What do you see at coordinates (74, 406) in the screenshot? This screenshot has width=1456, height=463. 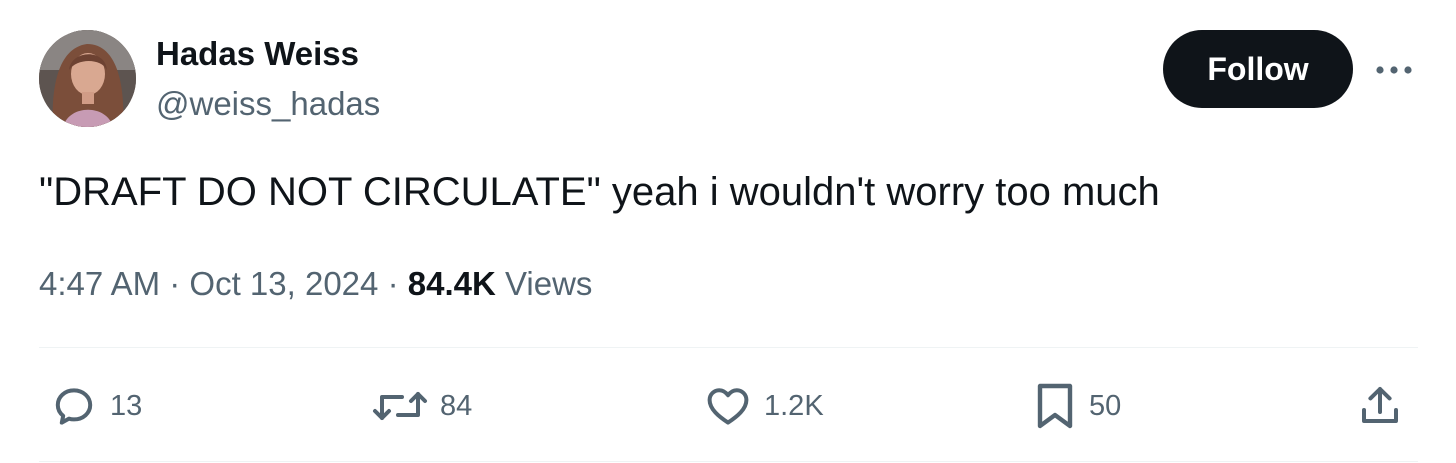 I see `reply-icon` at bounding box center [74, 406].